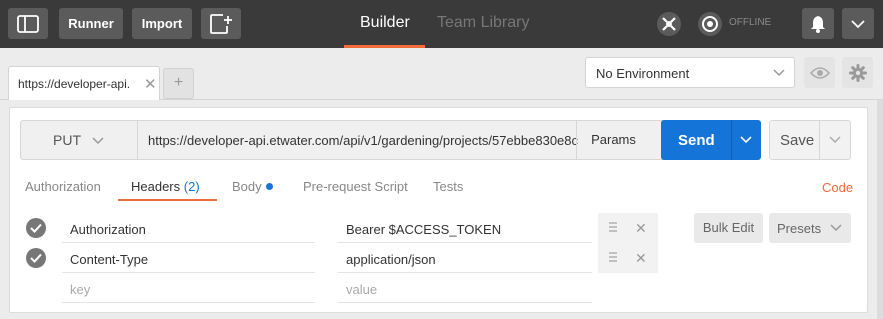 This screenshot has width=883, height=319. I want to click on request-tab: https://developer-api. ✕, so click(84, 83).